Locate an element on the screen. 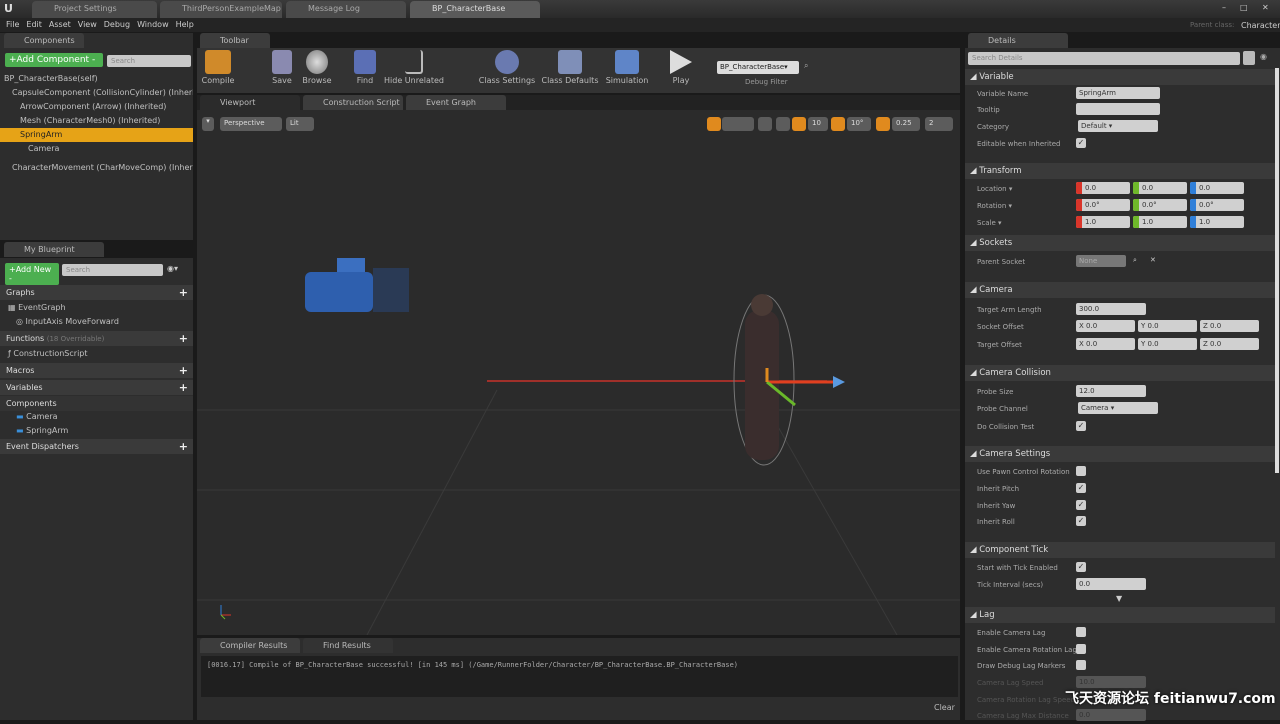 The width and height of the screenshot is (1280, 724). camera-lag-max-distance-input: 0.0 is located at coordinates (1111, 715).